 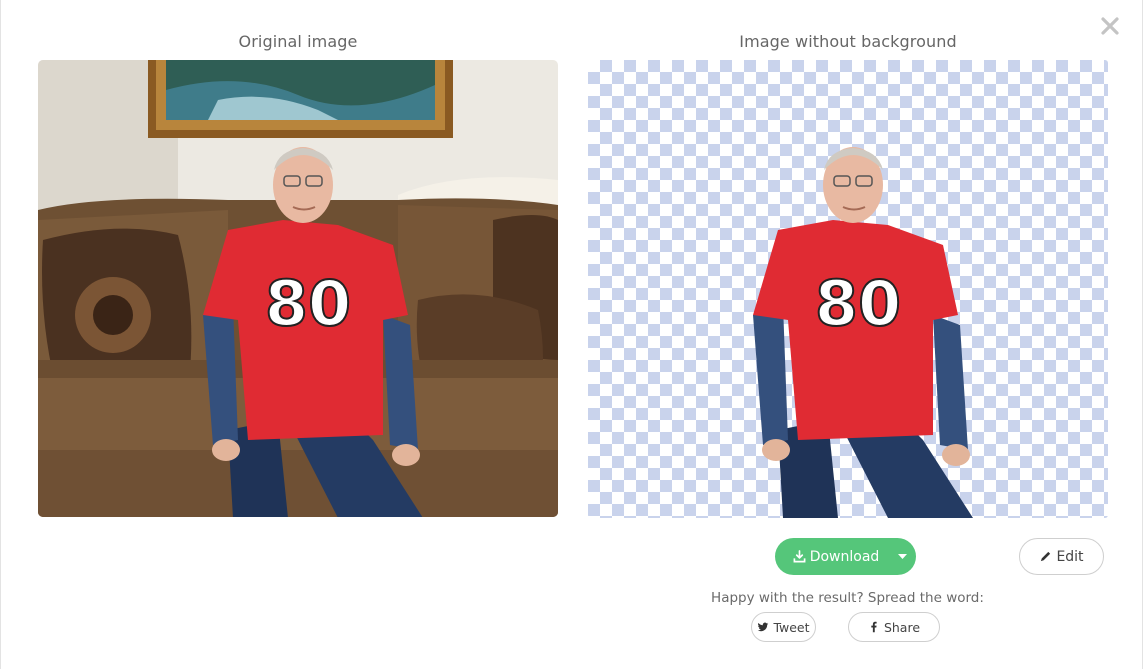 What do you see at coordinates (902, 627) in the screenshot?
I see `share-label: Share` at bounding box center [902, 627].